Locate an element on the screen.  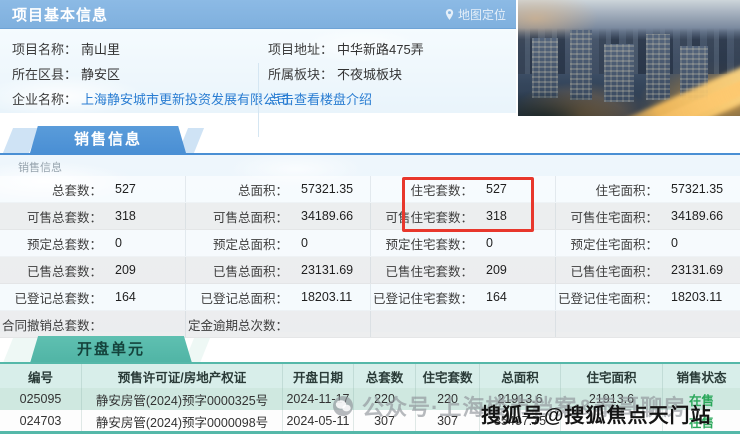
tab-sales-label: 销售信息 is located at coordinates (107, 139).